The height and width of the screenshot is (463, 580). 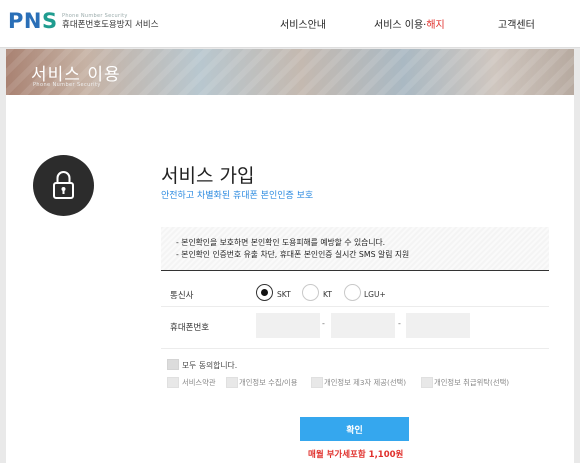 What do you see at coordinates (268, 383) in the screenshot?
I see `agree-privacy-collect-label: 개인정보 수집/이용` at bounding box center [268, 383].